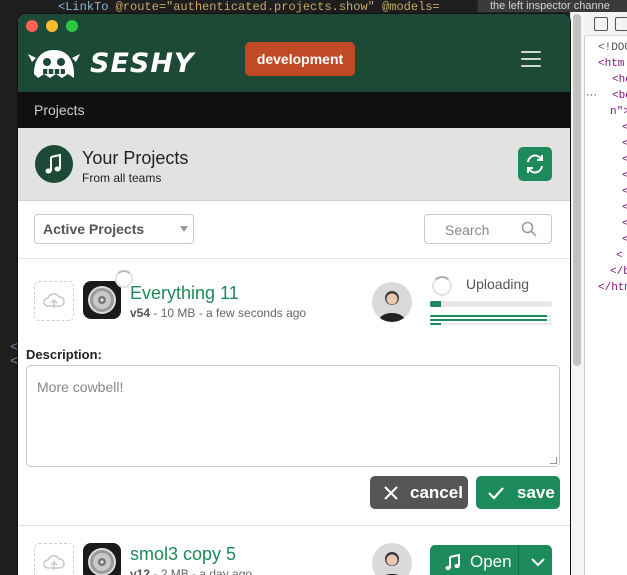  What do you see at coordinates (606, 288) in the screenshot?
I see `dom-node: </htm` at bounding box center [606, 288].